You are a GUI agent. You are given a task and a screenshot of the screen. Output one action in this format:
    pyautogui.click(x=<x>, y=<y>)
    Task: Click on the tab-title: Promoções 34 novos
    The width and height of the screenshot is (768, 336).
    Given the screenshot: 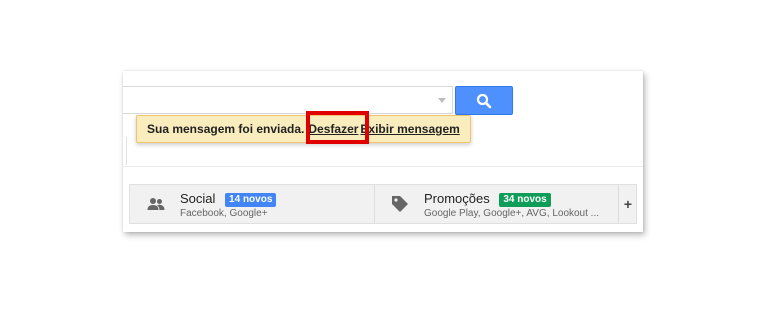 What is the action you would take?
    pyautogui.click(x=487, y=199)
    